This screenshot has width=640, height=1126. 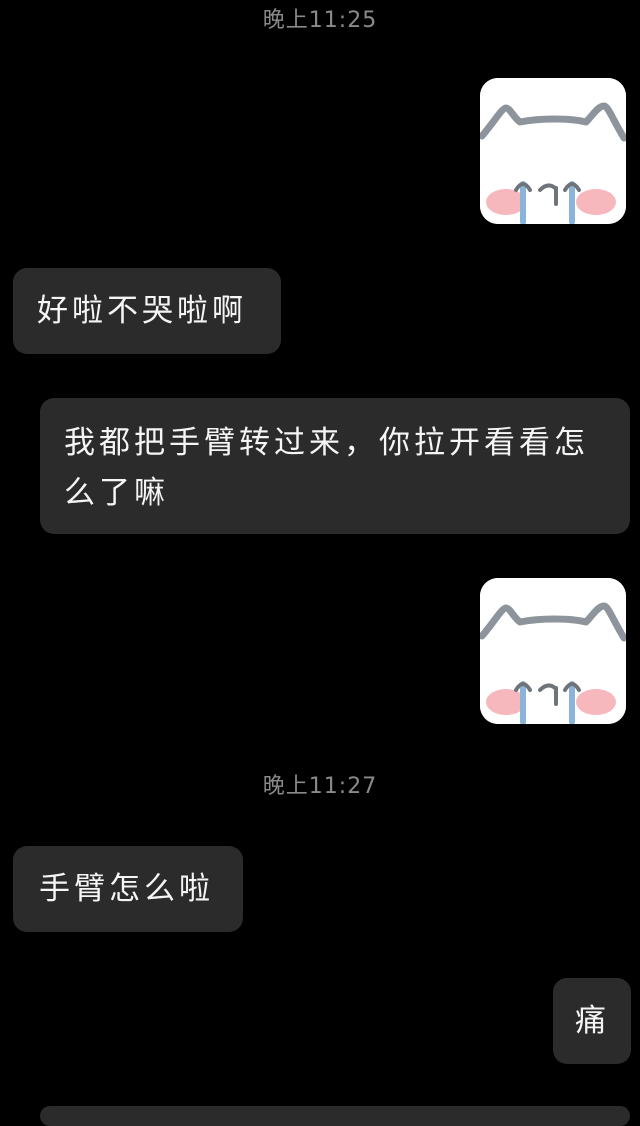 I want to click on timestamp: 晚上11:27, so click(x=320, y=786).